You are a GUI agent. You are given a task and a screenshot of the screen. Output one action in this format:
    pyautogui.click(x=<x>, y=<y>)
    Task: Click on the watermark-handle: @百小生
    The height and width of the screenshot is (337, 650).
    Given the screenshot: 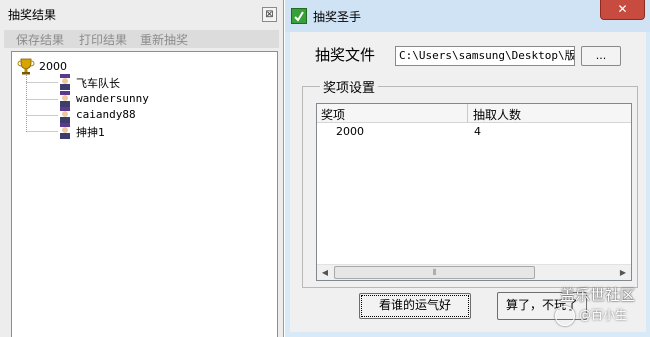 What is the action you would take?
    pyautogui.click(x=603, y=315)
    